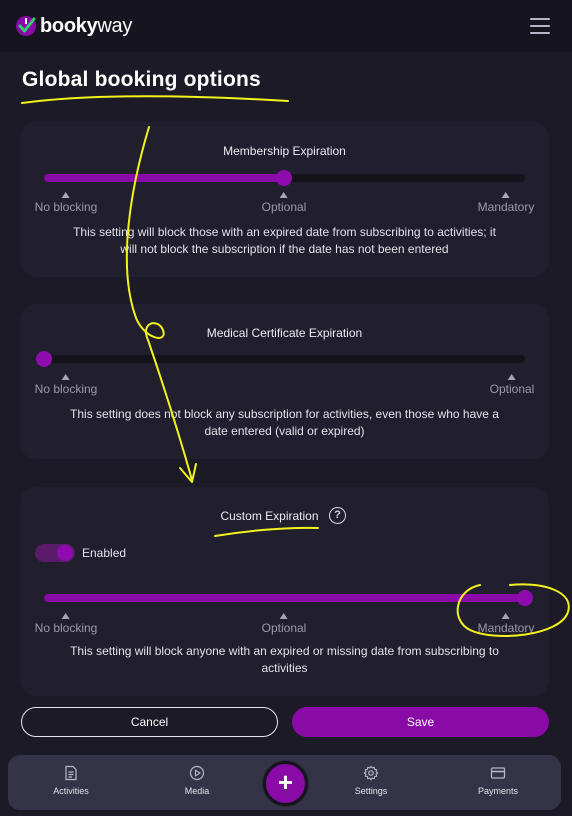 Image resolution: width=572 pixels, height=816 pixels. What do you see at coordinates (69, 25) in the screenshot?
I see `logo-text-bold: booky` at bounding box center [69, 25].